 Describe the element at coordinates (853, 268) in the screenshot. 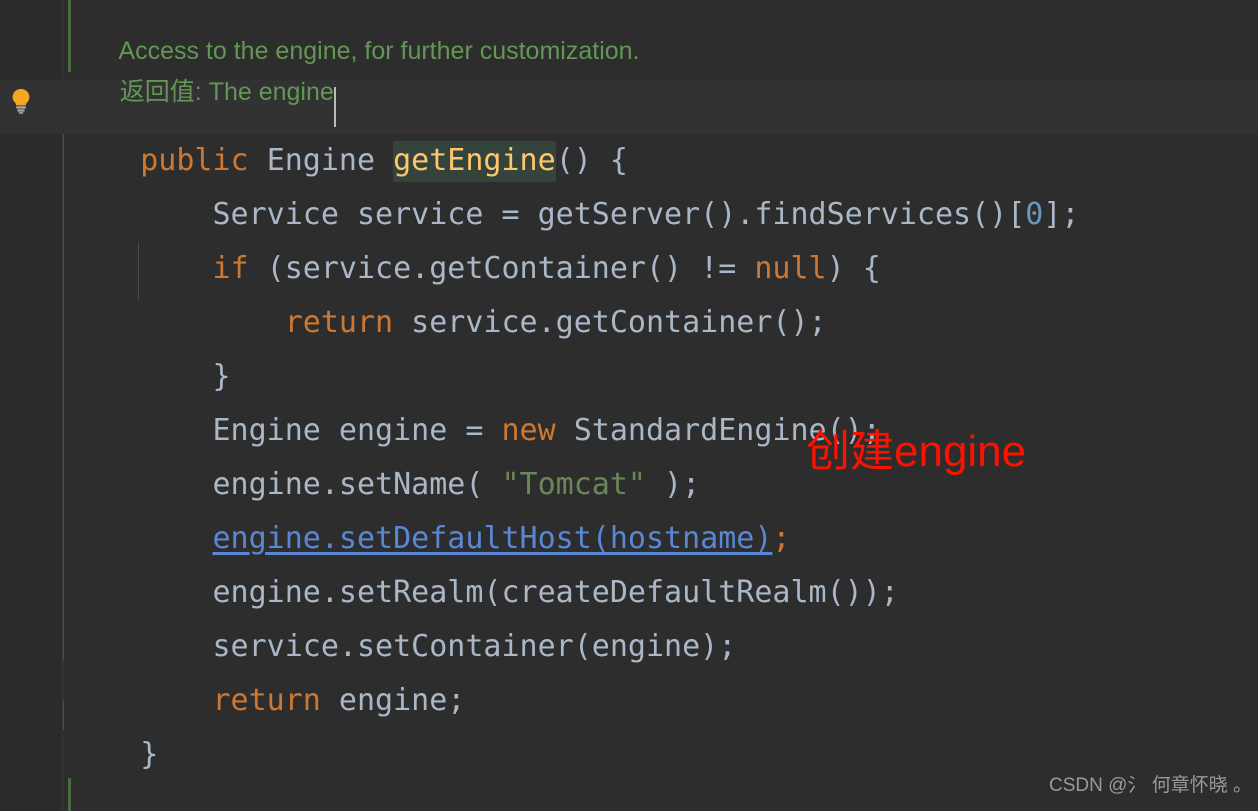

I see `if-tail: ) {` at that location.